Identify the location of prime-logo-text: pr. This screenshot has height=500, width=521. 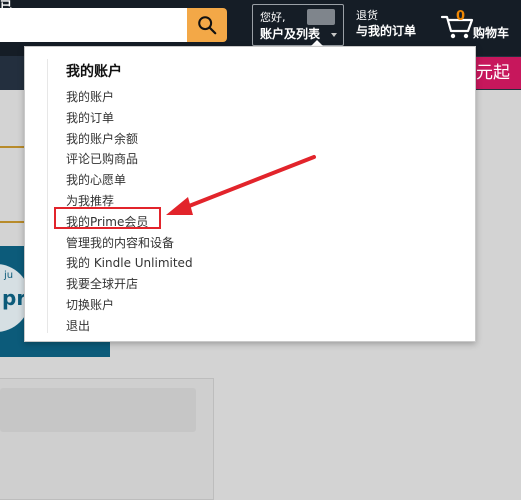
(14, 298).